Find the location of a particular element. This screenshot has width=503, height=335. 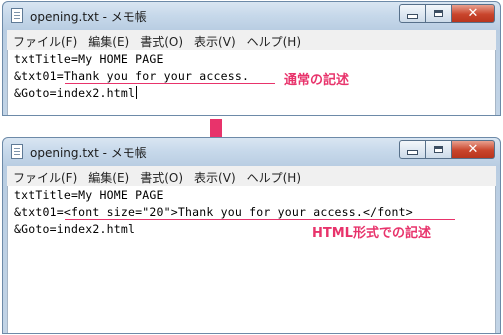

text-line-3-content: &Goto=index2.html is located at coordinates (75, 93).